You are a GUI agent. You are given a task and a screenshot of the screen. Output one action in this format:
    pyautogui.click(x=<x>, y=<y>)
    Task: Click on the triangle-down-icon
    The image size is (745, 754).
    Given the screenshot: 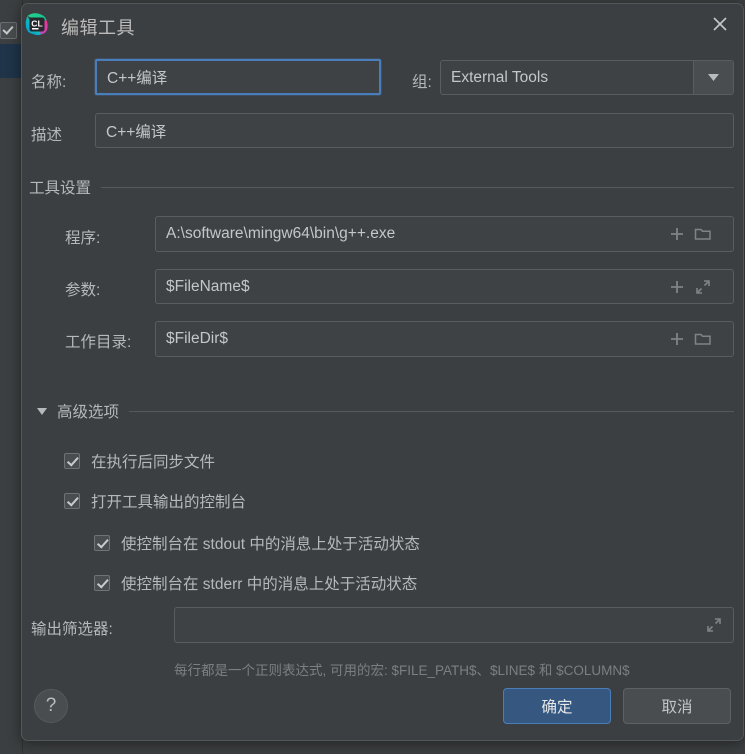 What is the action you would take?
    pyautogui.click(x=42, y=411)
    